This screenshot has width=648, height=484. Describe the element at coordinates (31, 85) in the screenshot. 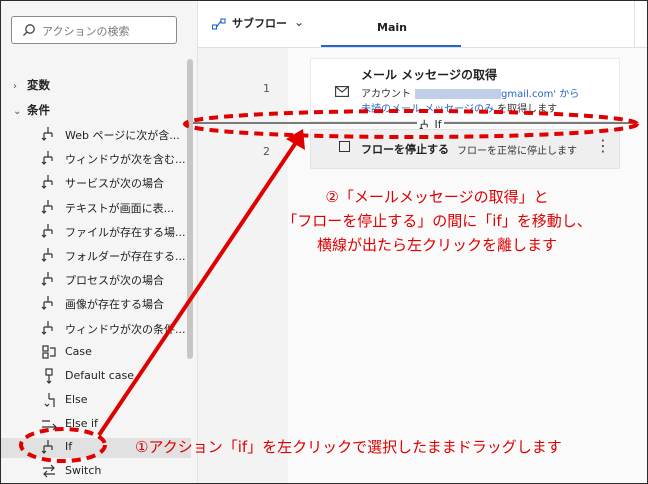

I see `group-variables: › 変数` at that location.